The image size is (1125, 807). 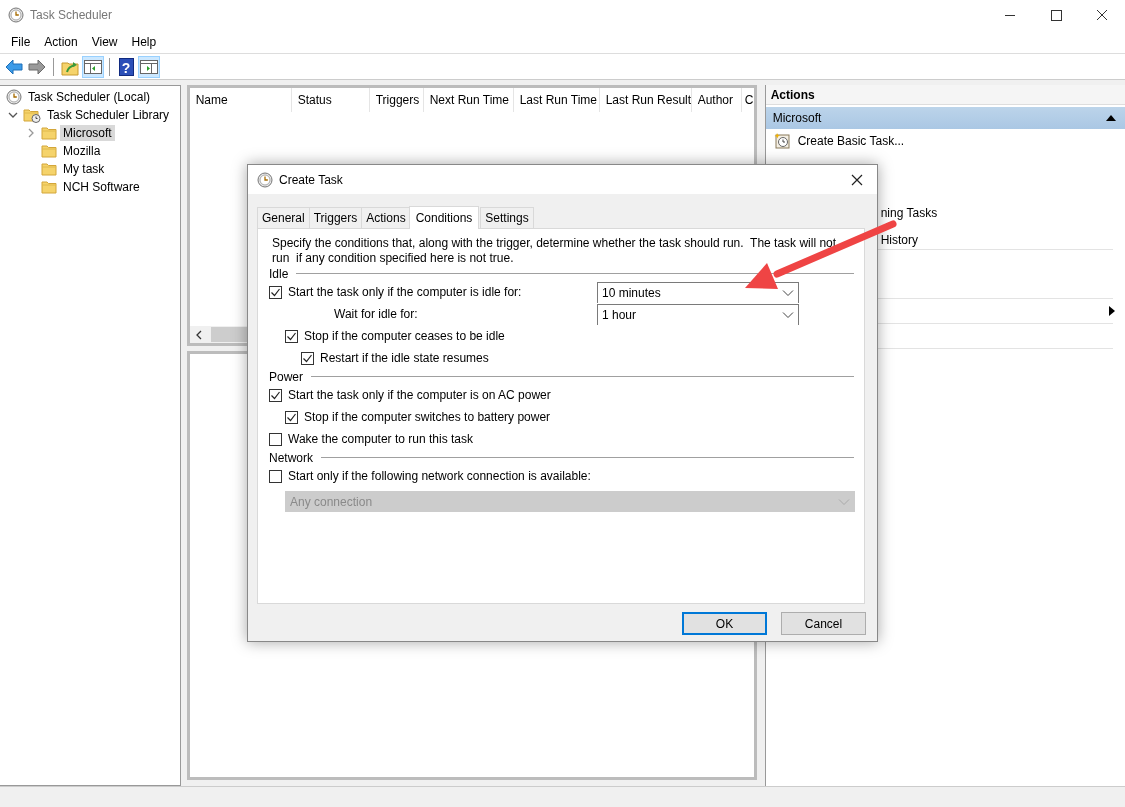 What do you see at coordinates (419, 395) in the screenshot?
I see `checkbox-label: Start the task only if the computer is on AC power` at bounding box center [419, 395].